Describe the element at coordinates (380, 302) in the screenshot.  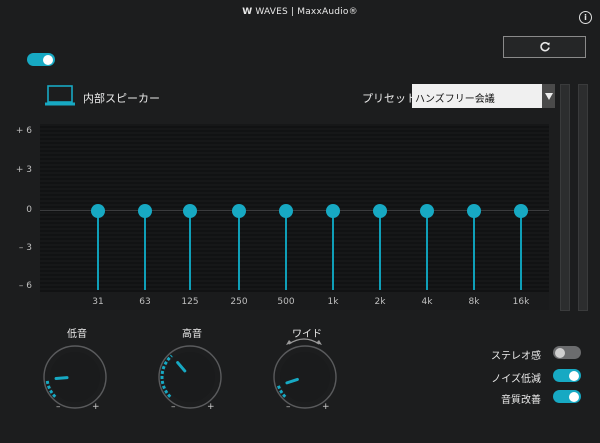
I see `eq-band-label: 2k` at that location.